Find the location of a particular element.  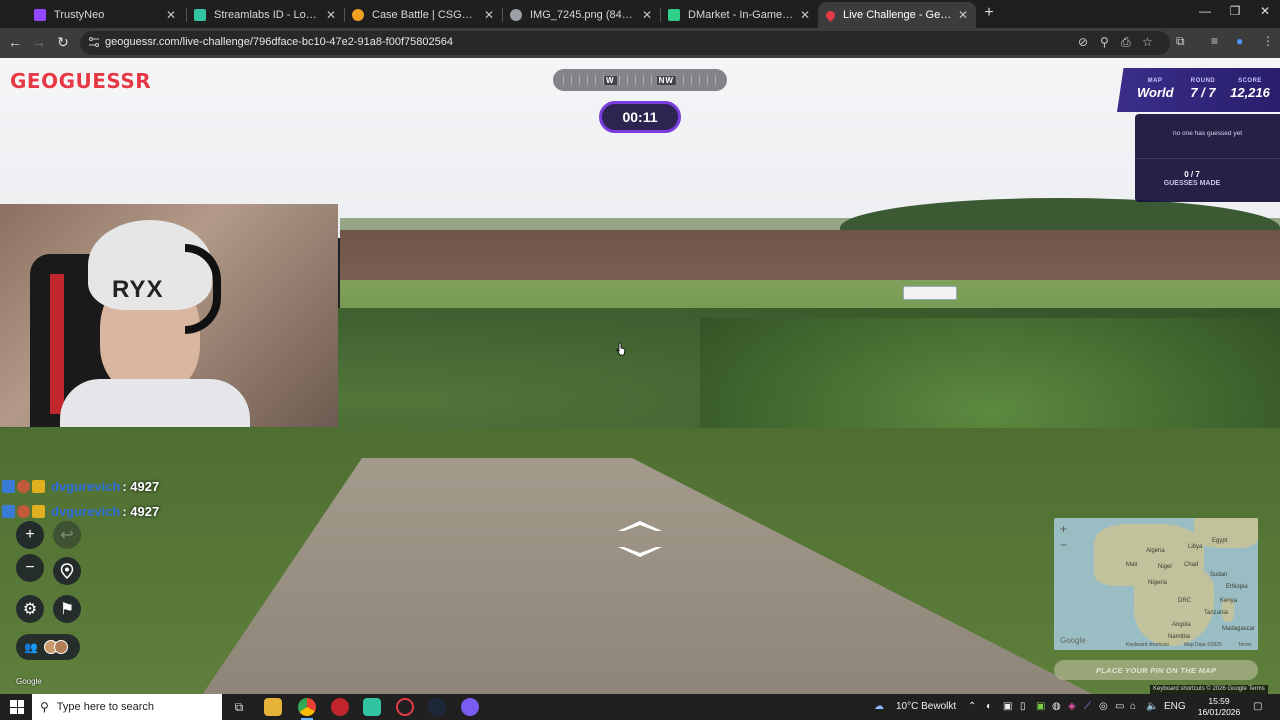

guesses-made-label: GUESSES MADE is located at coordinates (1192, 183).